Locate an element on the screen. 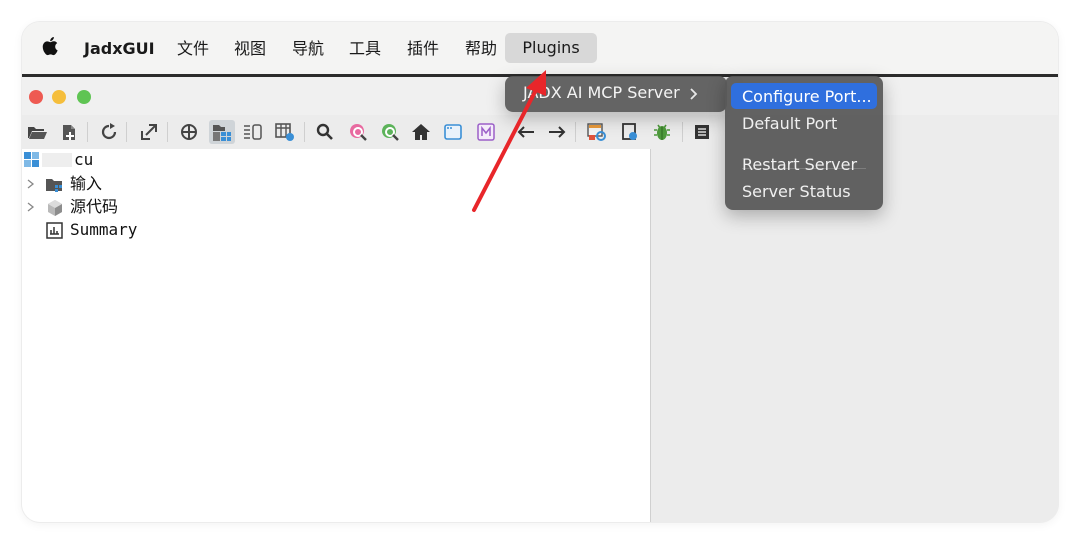 This screenshot has width=1080, height=544. menu-file: 文件 is located at coordinates (193, 49).